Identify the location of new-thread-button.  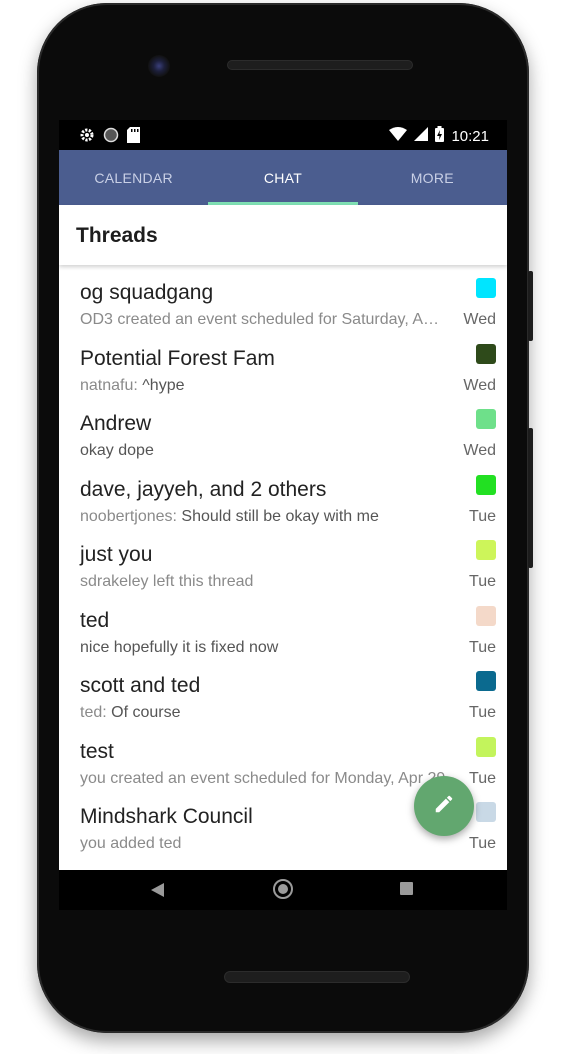
(444, 806).